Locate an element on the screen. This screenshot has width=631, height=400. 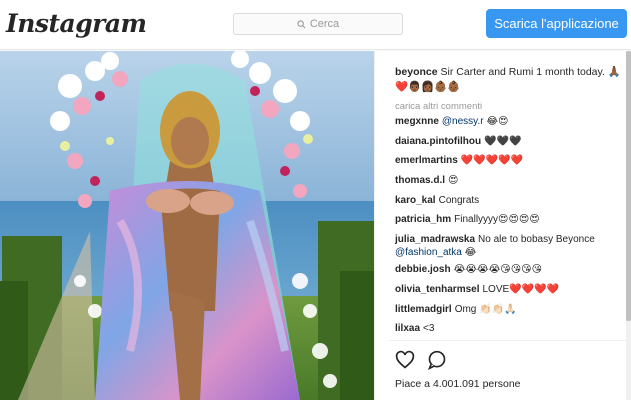
comment-item: littlemadgirl Omg 👏🏻👏🏻🙏🏻 is located at coordinates (511, 313).